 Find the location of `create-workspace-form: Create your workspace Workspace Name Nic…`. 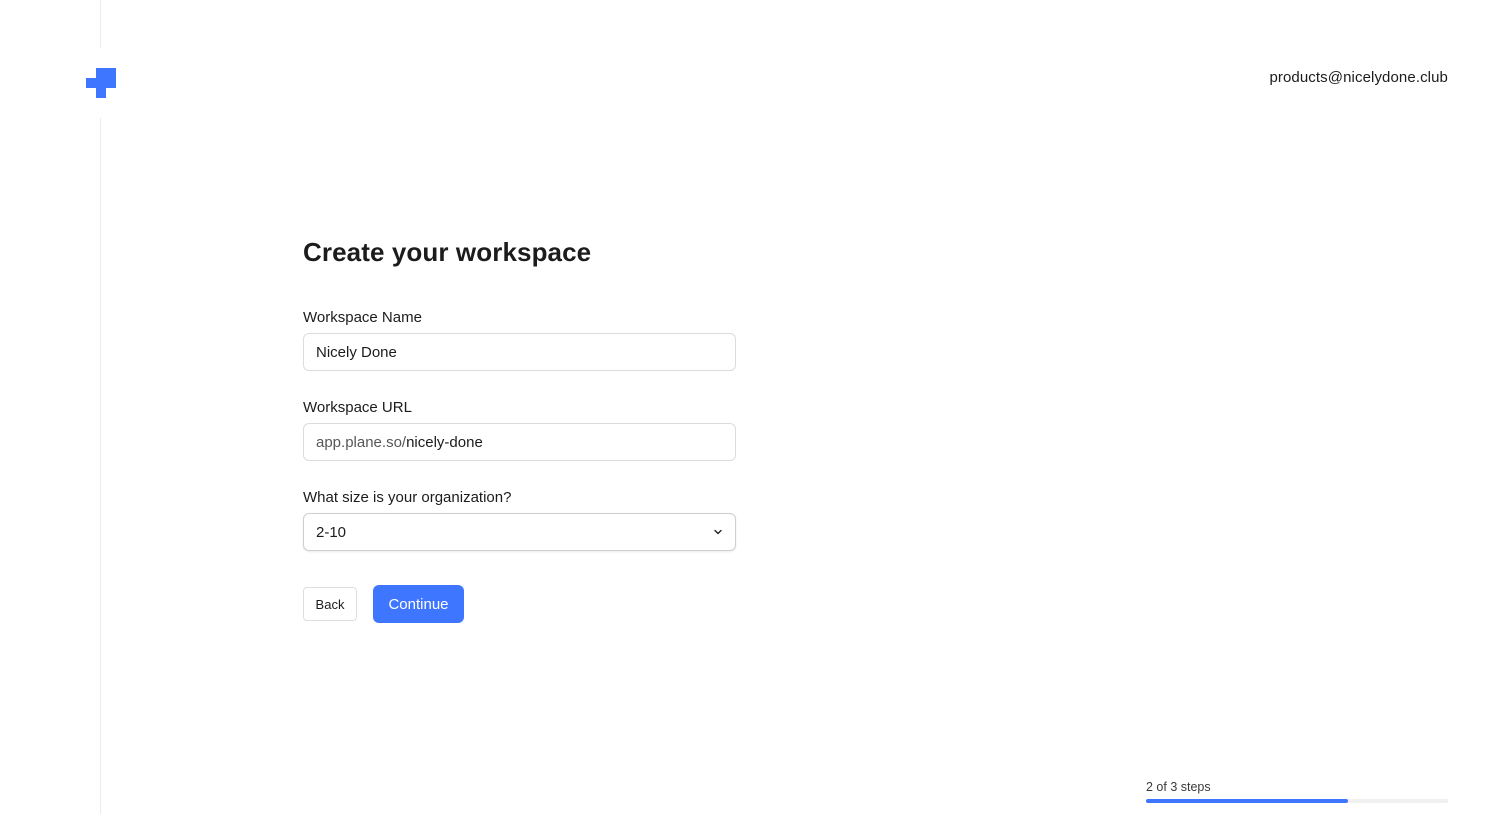

create-workspace-form: Create your workspace Workspace Name Nic… is located at coordinates (519, 429).